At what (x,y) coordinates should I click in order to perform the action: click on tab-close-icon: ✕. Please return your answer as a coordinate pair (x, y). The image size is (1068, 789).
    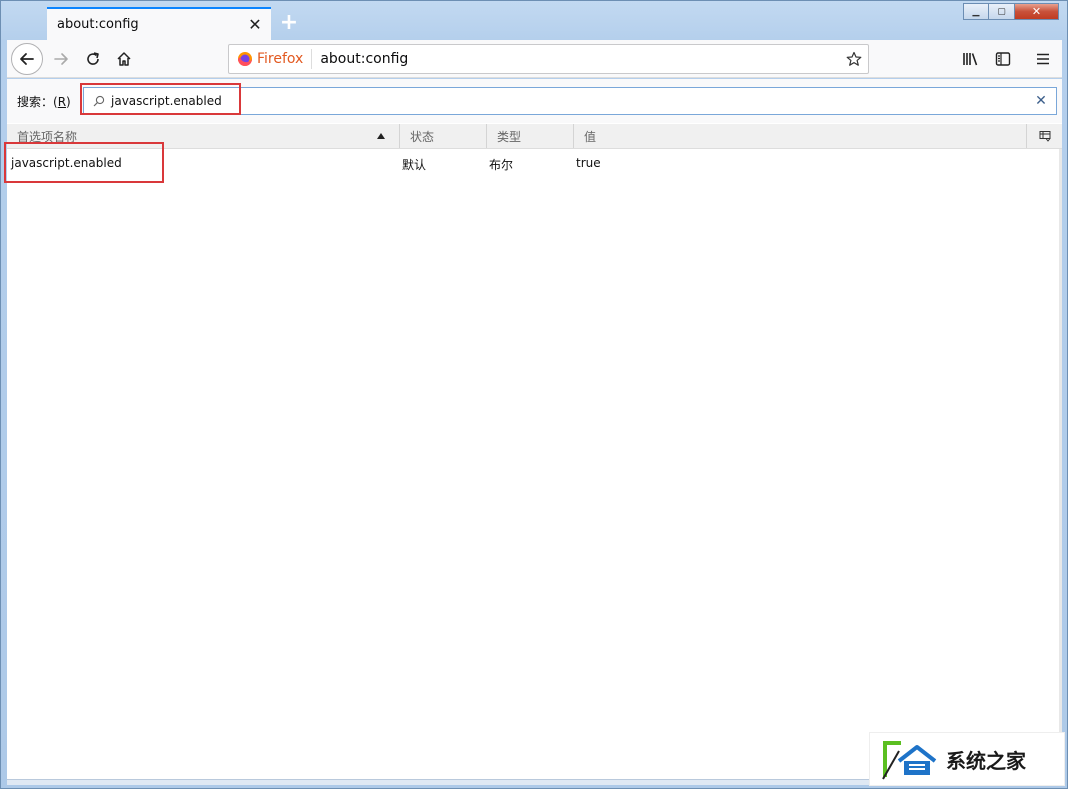
    Looking at the image, I should click on (255, 24).